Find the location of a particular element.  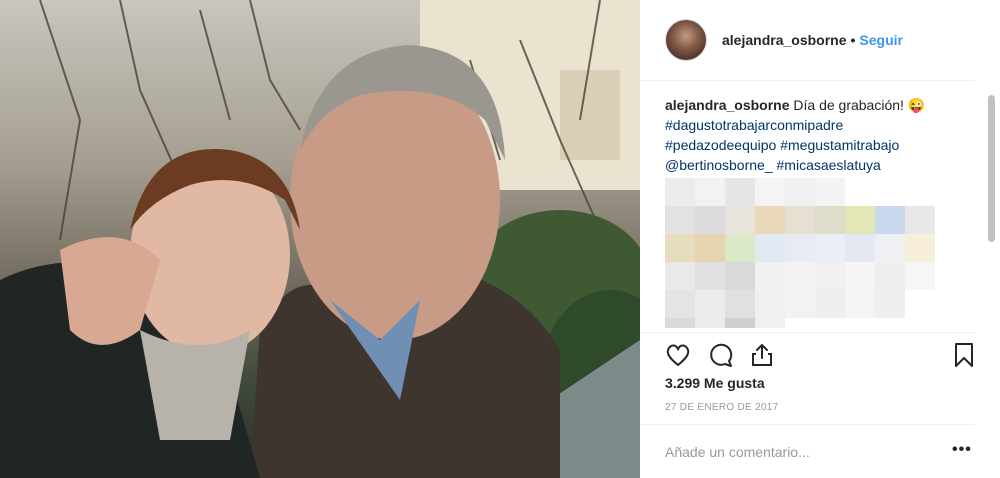

heart-icon is located at coordinates (678, 355).